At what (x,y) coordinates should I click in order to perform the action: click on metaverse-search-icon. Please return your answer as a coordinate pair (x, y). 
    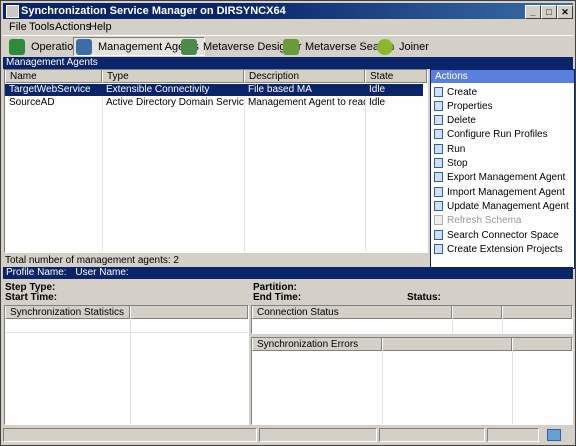
    Looking at the image, I should click on (291, 46).